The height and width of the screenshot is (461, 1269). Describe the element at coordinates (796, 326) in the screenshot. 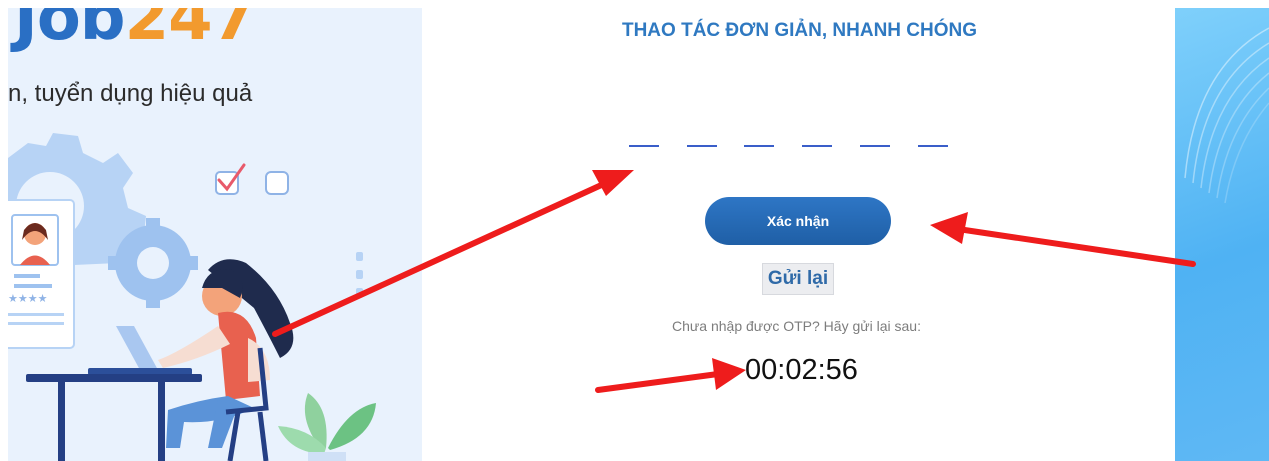

I see `resend-hint-text: Chưa nhập được OTP? Hãy gửi lại sau:` at that location.